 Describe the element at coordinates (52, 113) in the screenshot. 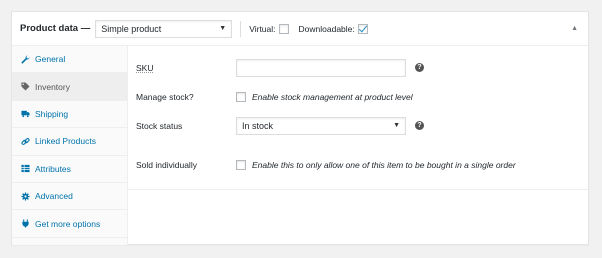

I see `tab-shipping-label: Shipping` at that location.